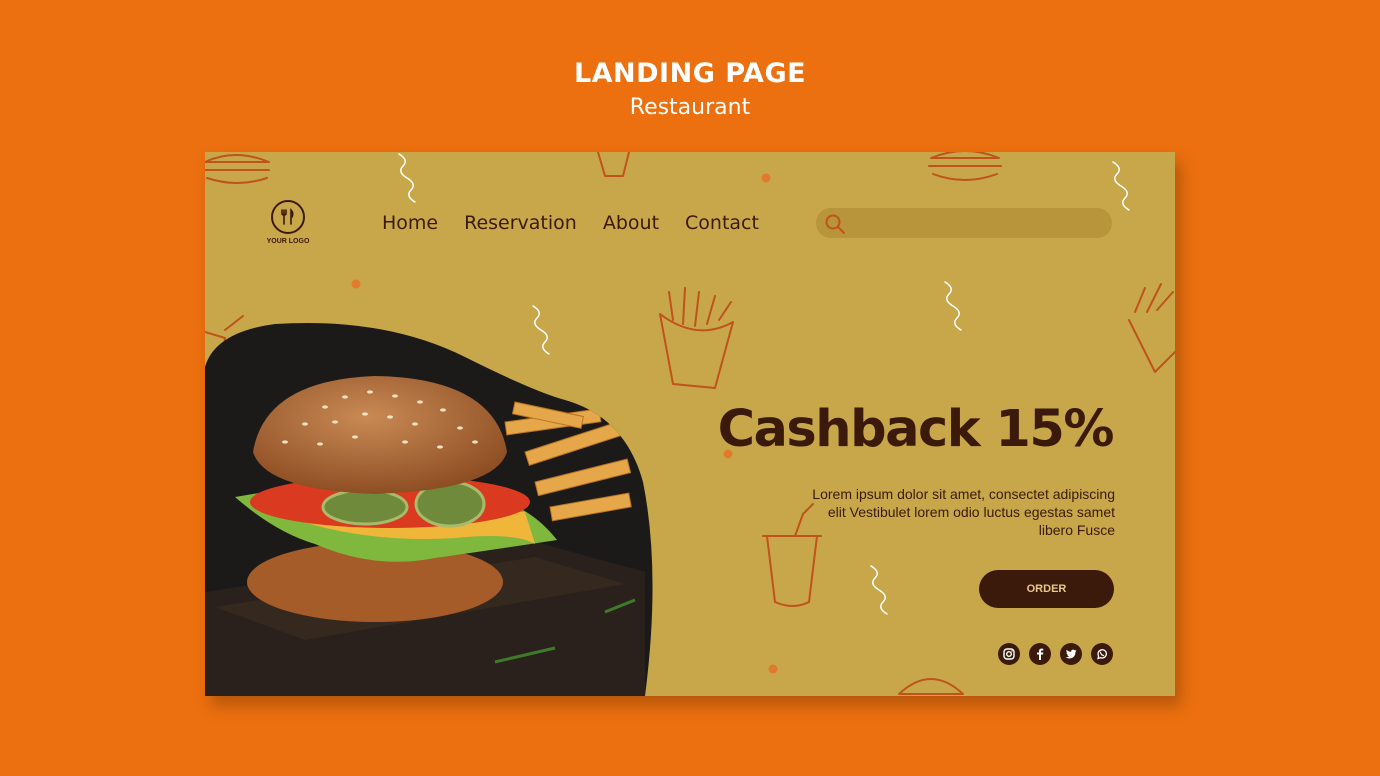  What do you see at coordinates (1055, 654) in the screenshot?
I see `social-links` at bounding box center [1055, 654].